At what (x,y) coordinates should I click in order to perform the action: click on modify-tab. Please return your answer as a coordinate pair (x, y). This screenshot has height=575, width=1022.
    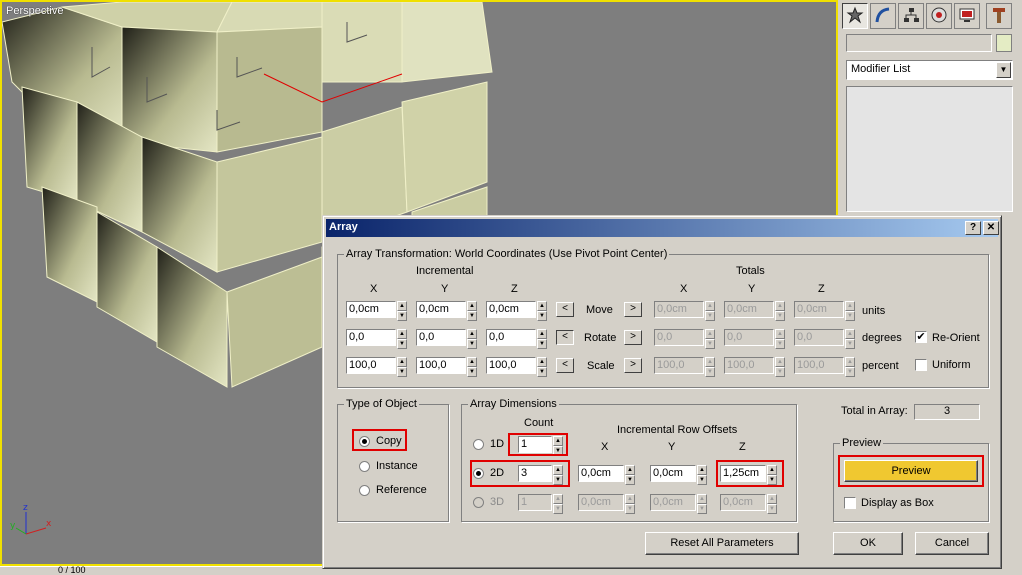
    Looking at the image, I should click on (883, 16).